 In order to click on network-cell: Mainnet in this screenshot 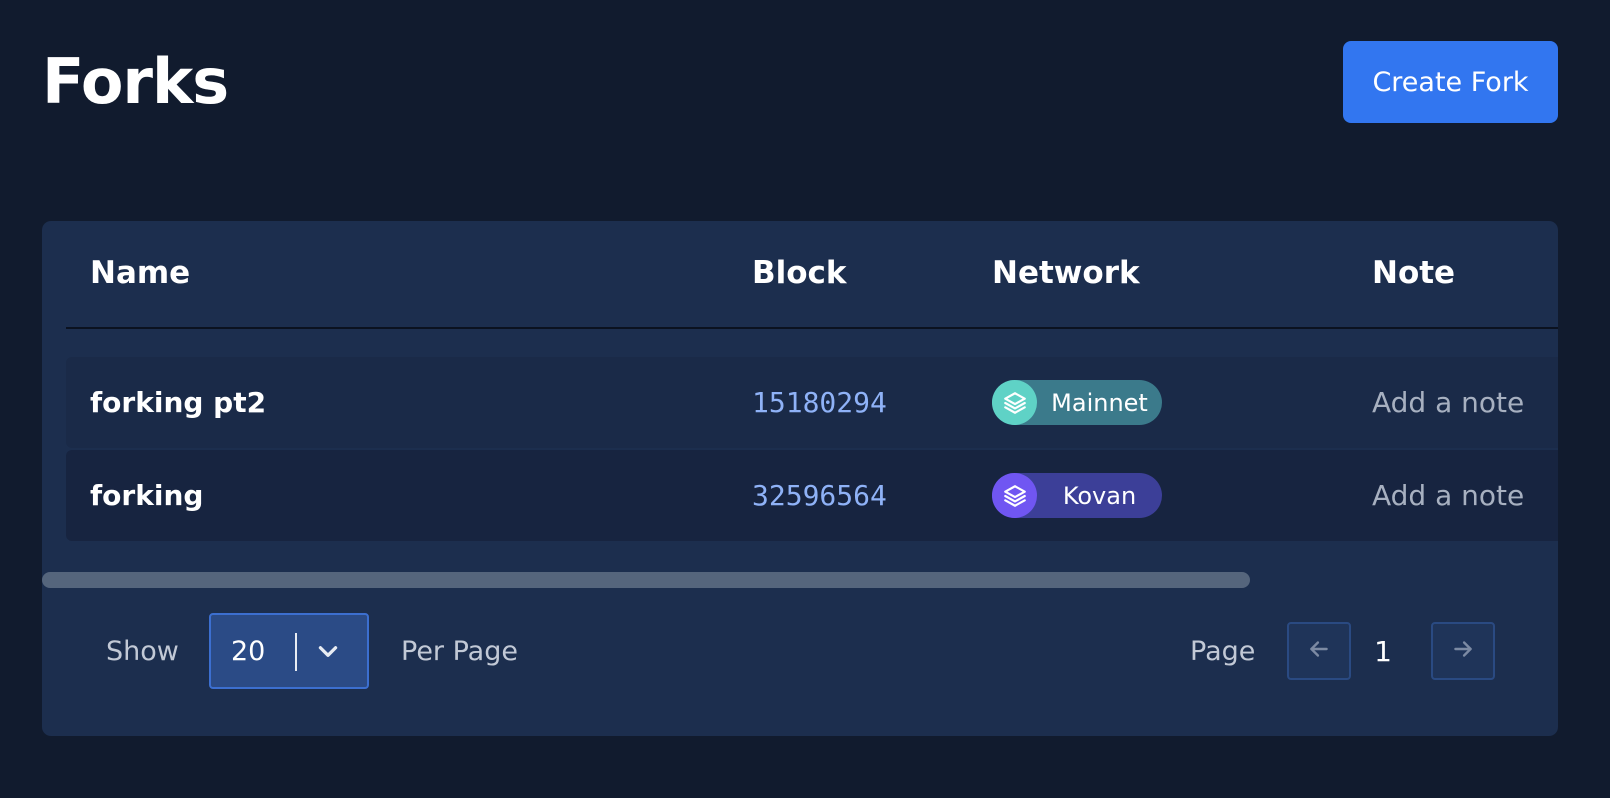, I will do `click(1077, 402)`.